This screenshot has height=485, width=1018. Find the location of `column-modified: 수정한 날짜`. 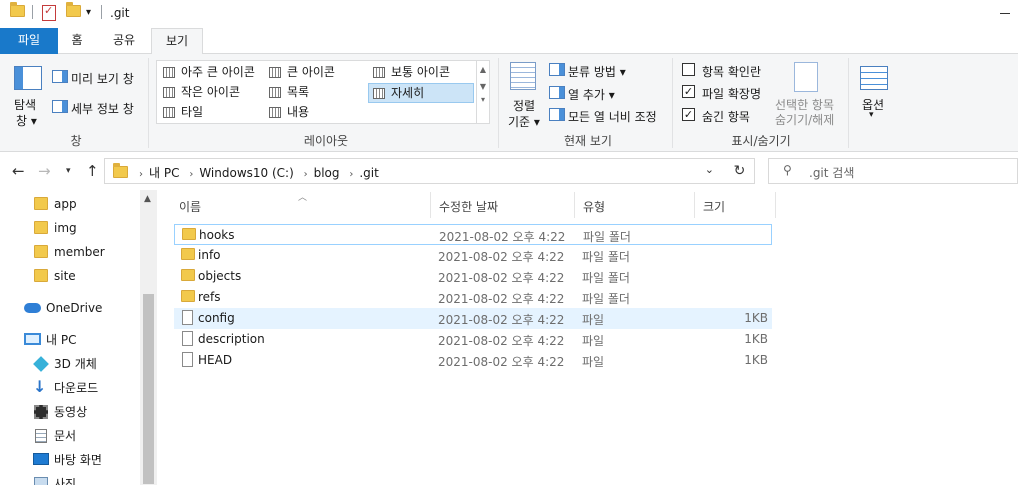

column-modified: 수정한 날짜 is located at coordinates (468, 206).